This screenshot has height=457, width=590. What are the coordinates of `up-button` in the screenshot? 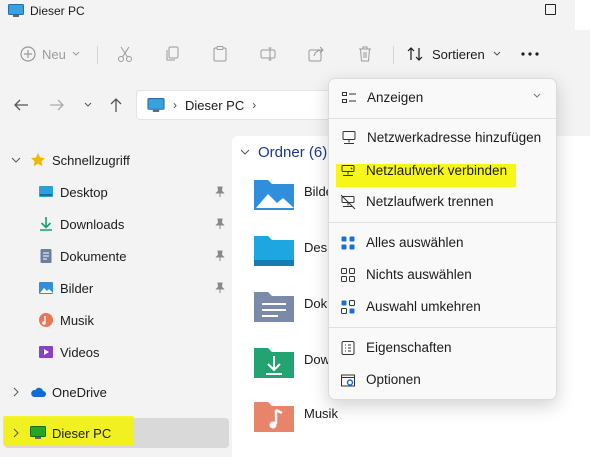 It's located at (116, 105).